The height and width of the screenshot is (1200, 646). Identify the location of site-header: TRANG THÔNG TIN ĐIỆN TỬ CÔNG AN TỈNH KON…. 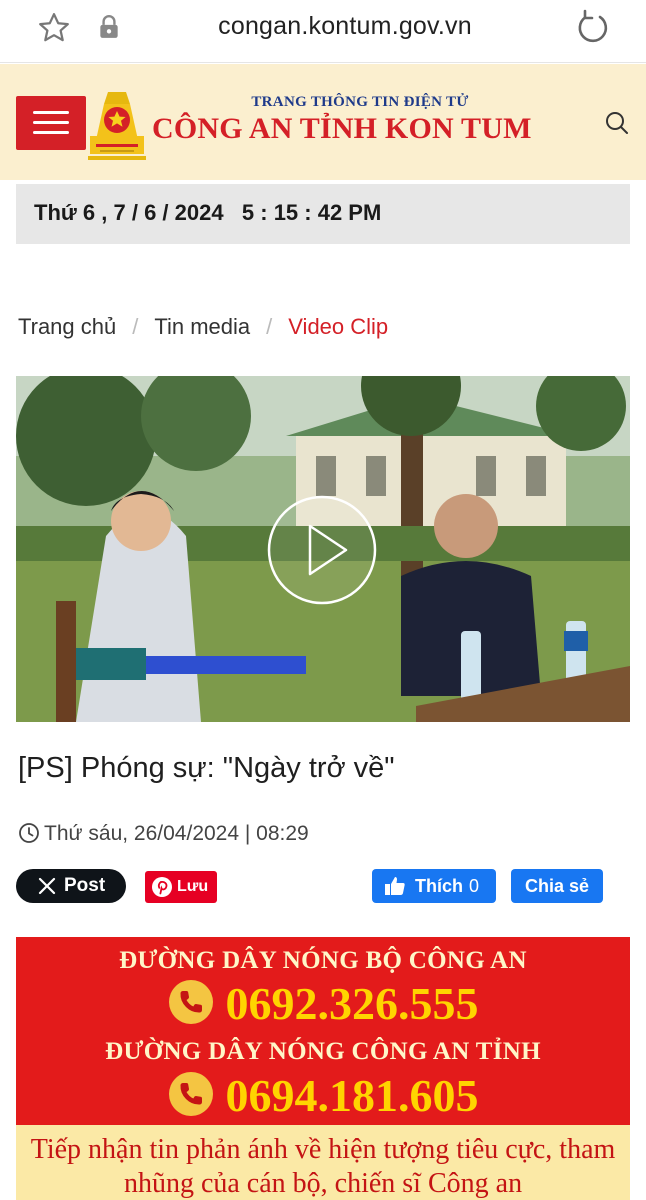
(323, 122).